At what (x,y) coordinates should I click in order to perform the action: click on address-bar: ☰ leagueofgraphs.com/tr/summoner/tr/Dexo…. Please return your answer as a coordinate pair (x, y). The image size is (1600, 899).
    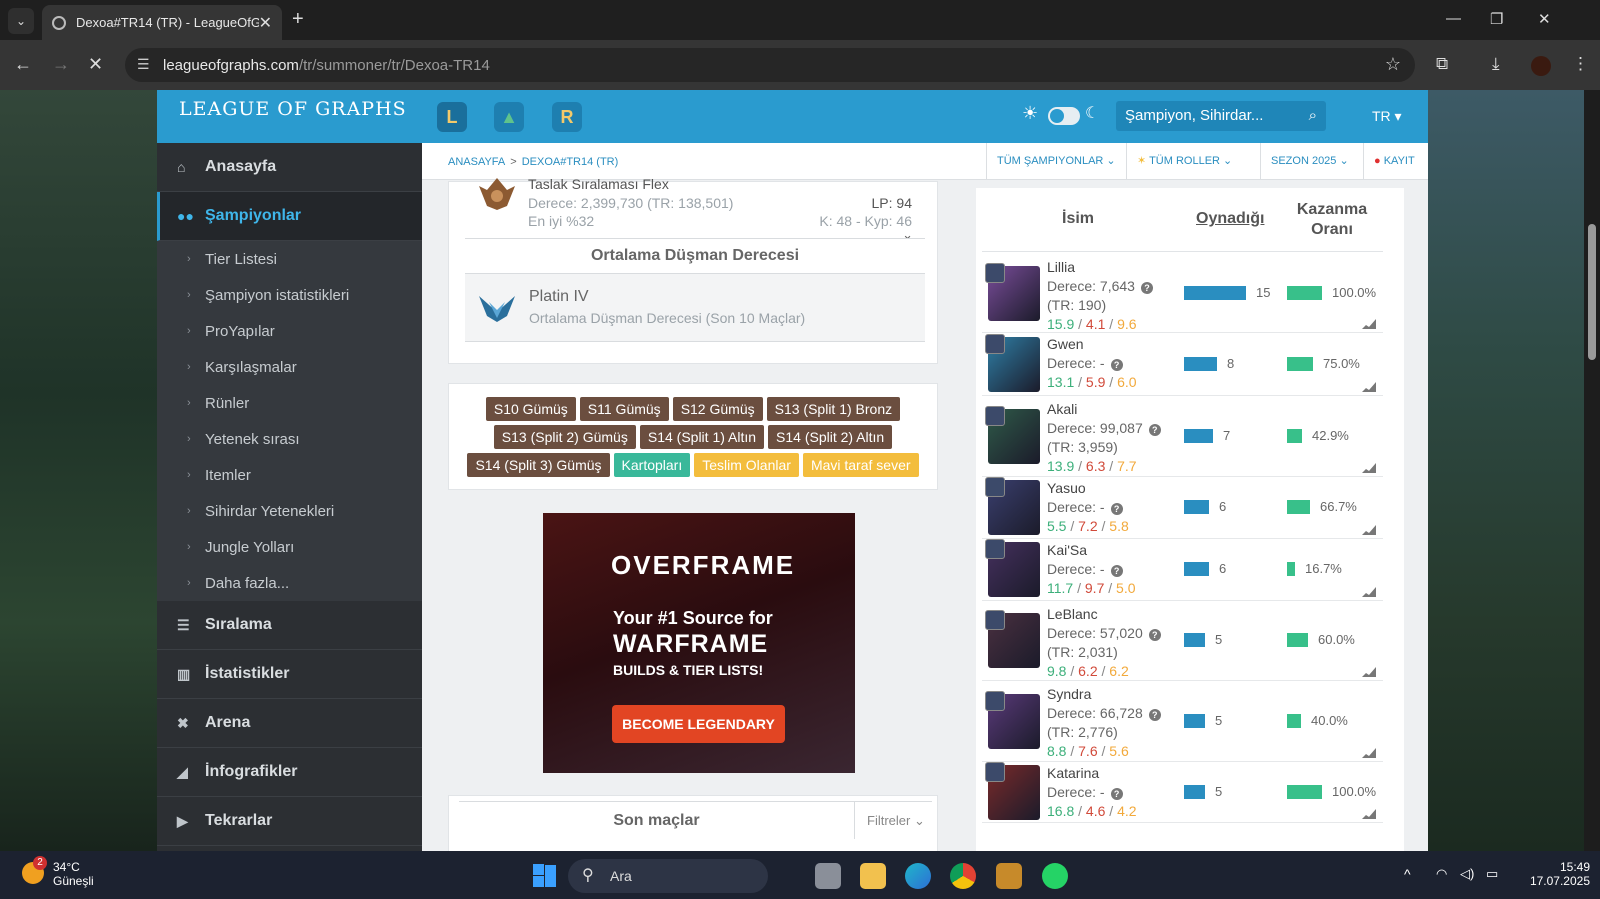
    Looking at the image, I should click on (770, 65).